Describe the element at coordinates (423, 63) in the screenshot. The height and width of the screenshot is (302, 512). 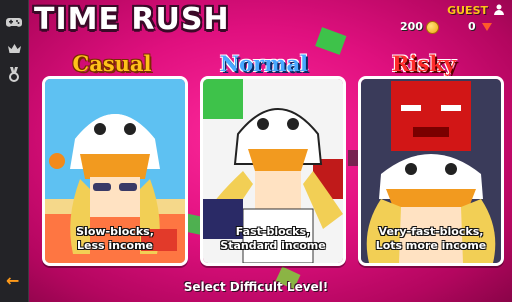
I see `mode-label-risky: Risky` at that location.